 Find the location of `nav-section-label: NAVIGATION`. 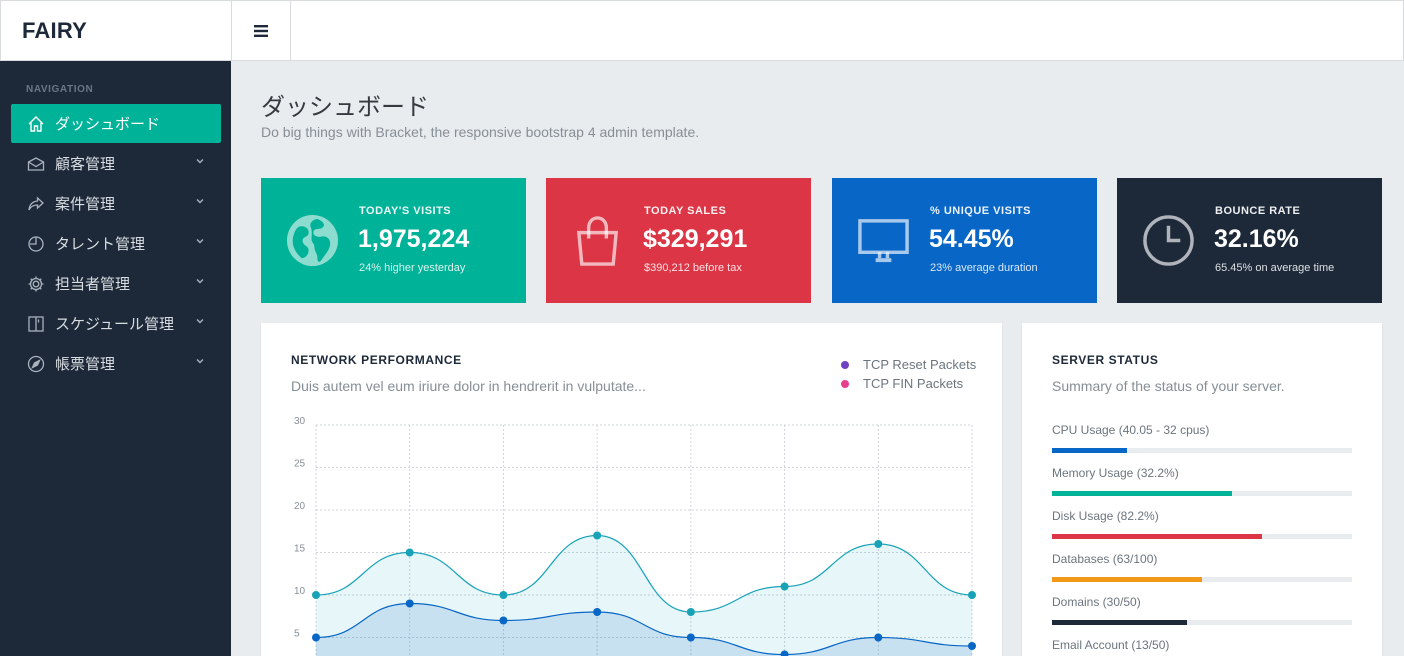

nav-section-label: NAVIGATION is located at coordinates (60, 89).